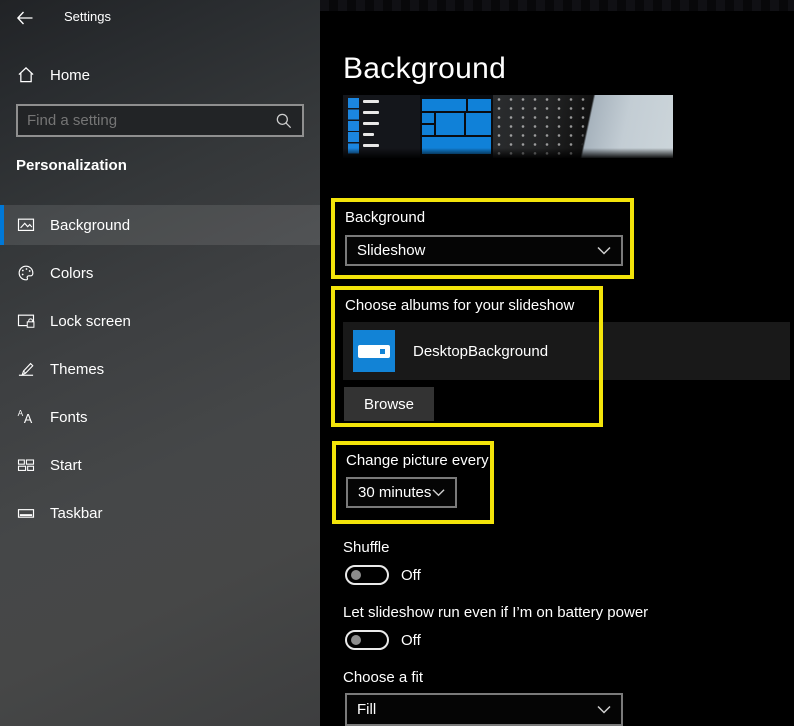  Describe the element at coordinates (26, 273) in the screenshot. I see `palette-icon` at that location.